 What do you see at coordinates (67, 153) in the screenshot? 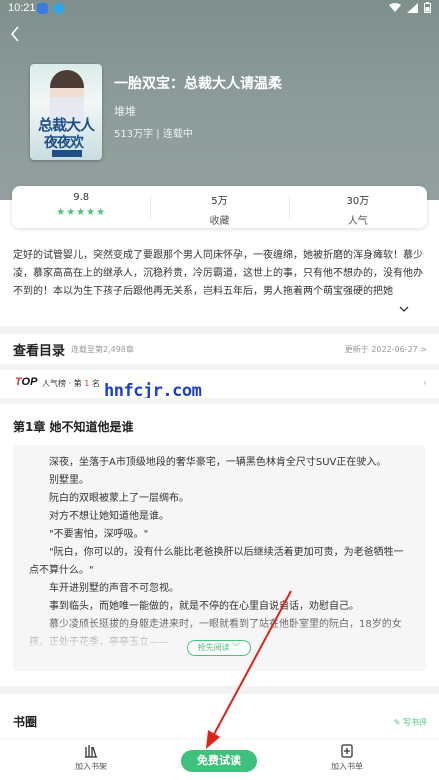
I see `cover-tag` at bounding box center [67, 153].